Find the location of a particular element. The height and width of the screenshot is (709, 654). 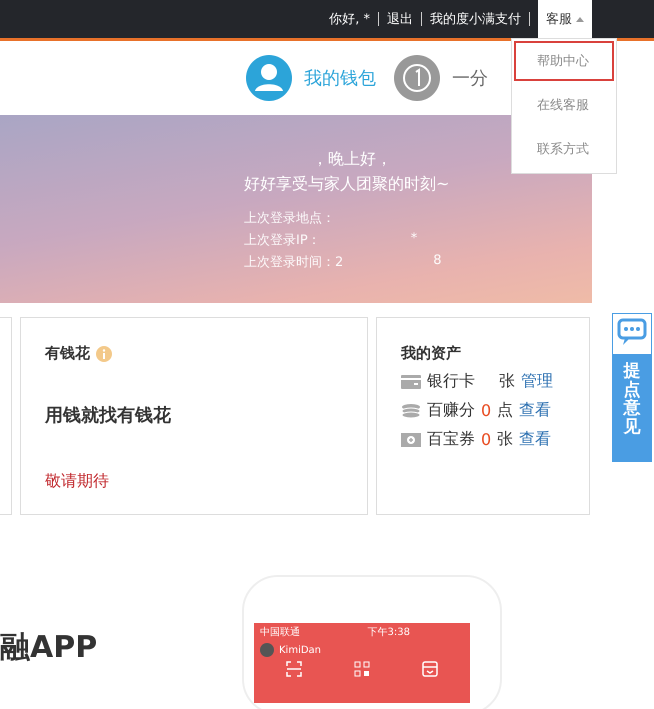

login-info-text: 8 is located at coordinates (437, 261).